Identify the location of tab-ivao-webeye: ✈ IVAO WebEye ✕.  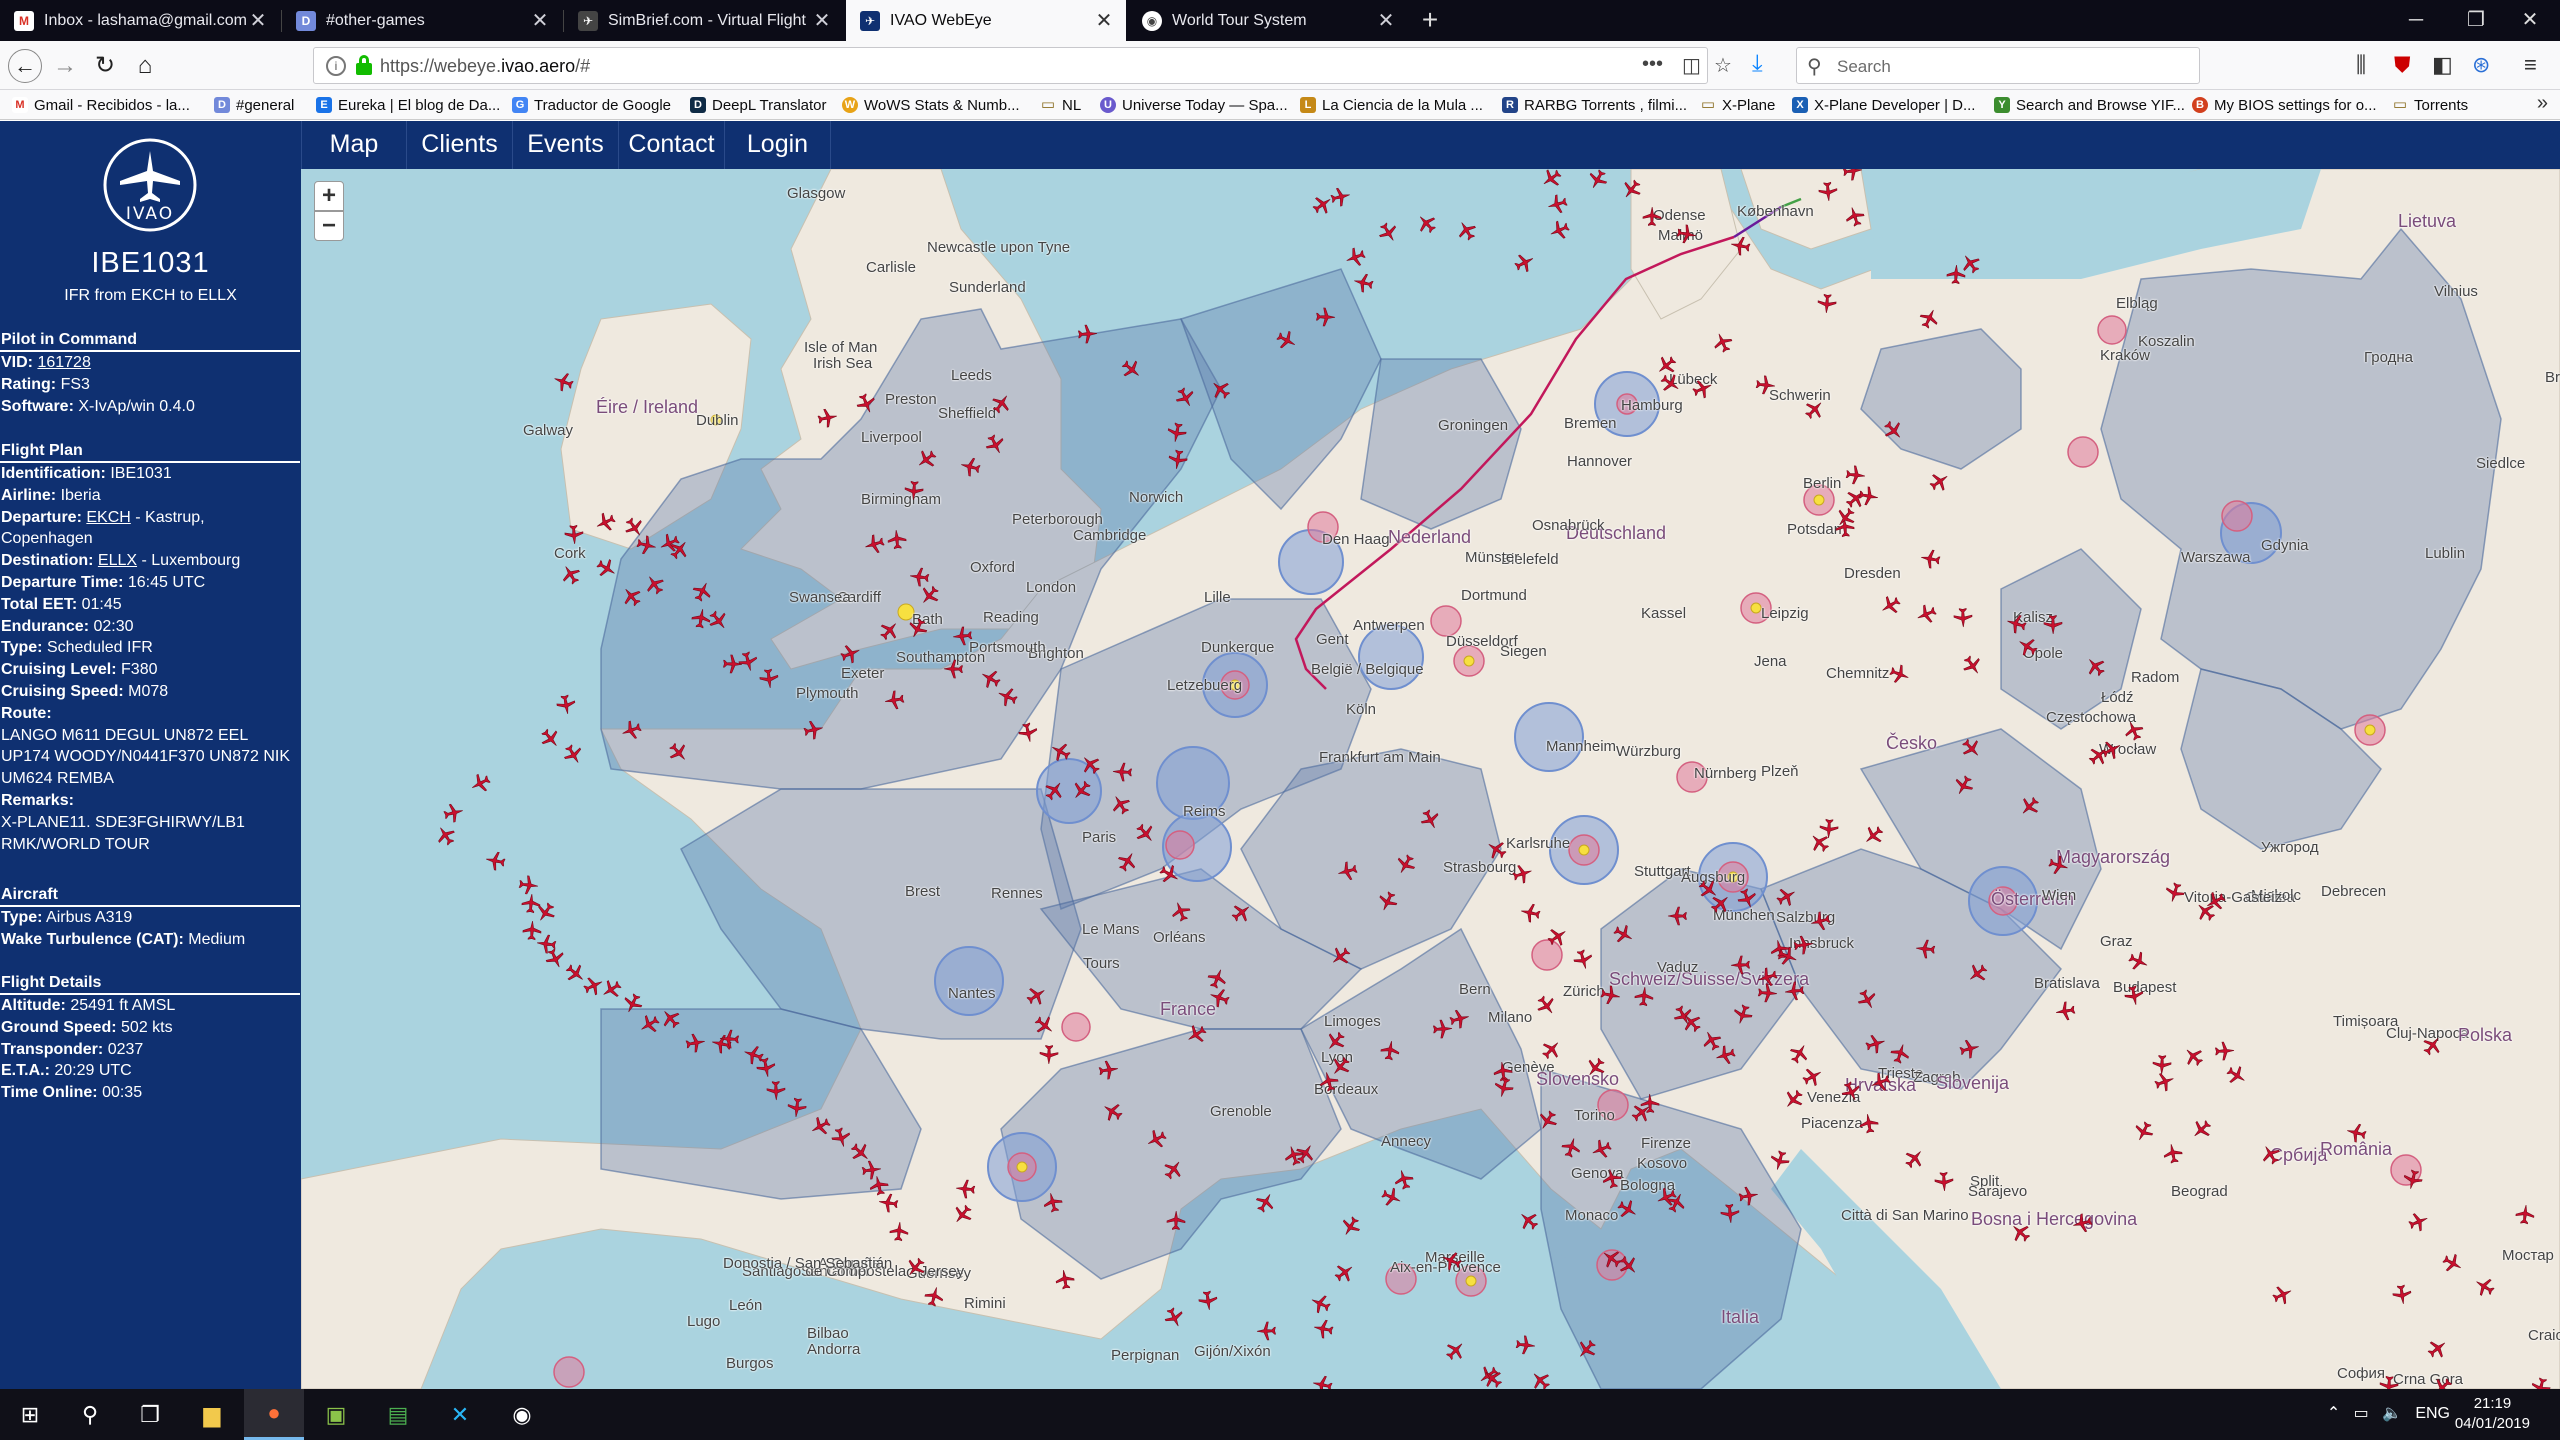
(986, 20).